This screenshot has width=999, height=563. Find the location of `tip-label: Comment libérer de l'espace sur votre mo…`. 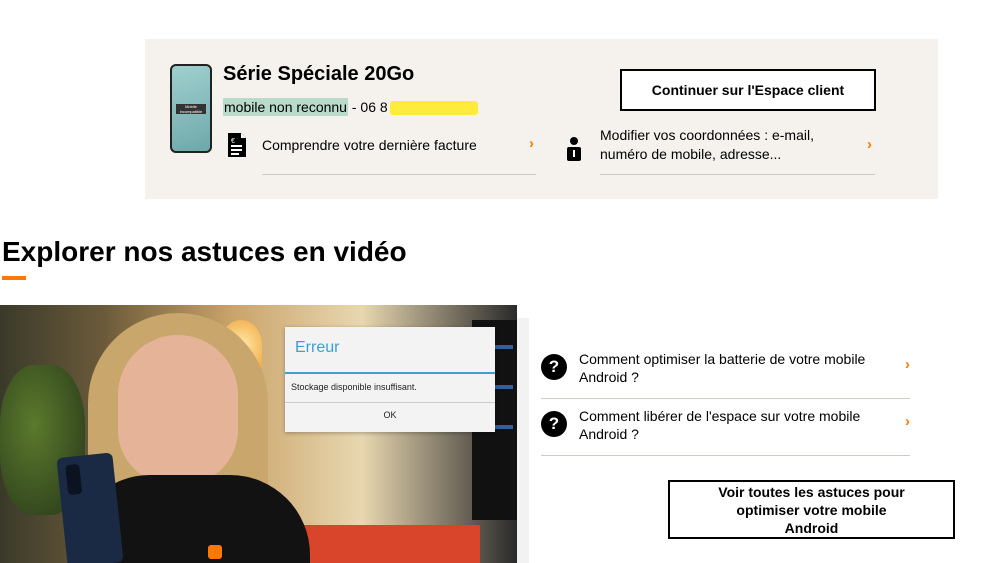

tip-label: Comment libérer de l'espace sur votre mo… is located at coordinates (720, 425).